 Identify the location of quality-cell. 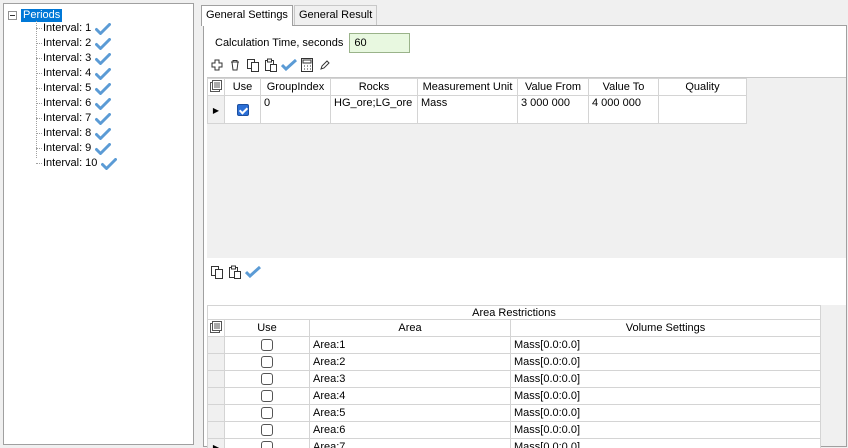
(702, 109).